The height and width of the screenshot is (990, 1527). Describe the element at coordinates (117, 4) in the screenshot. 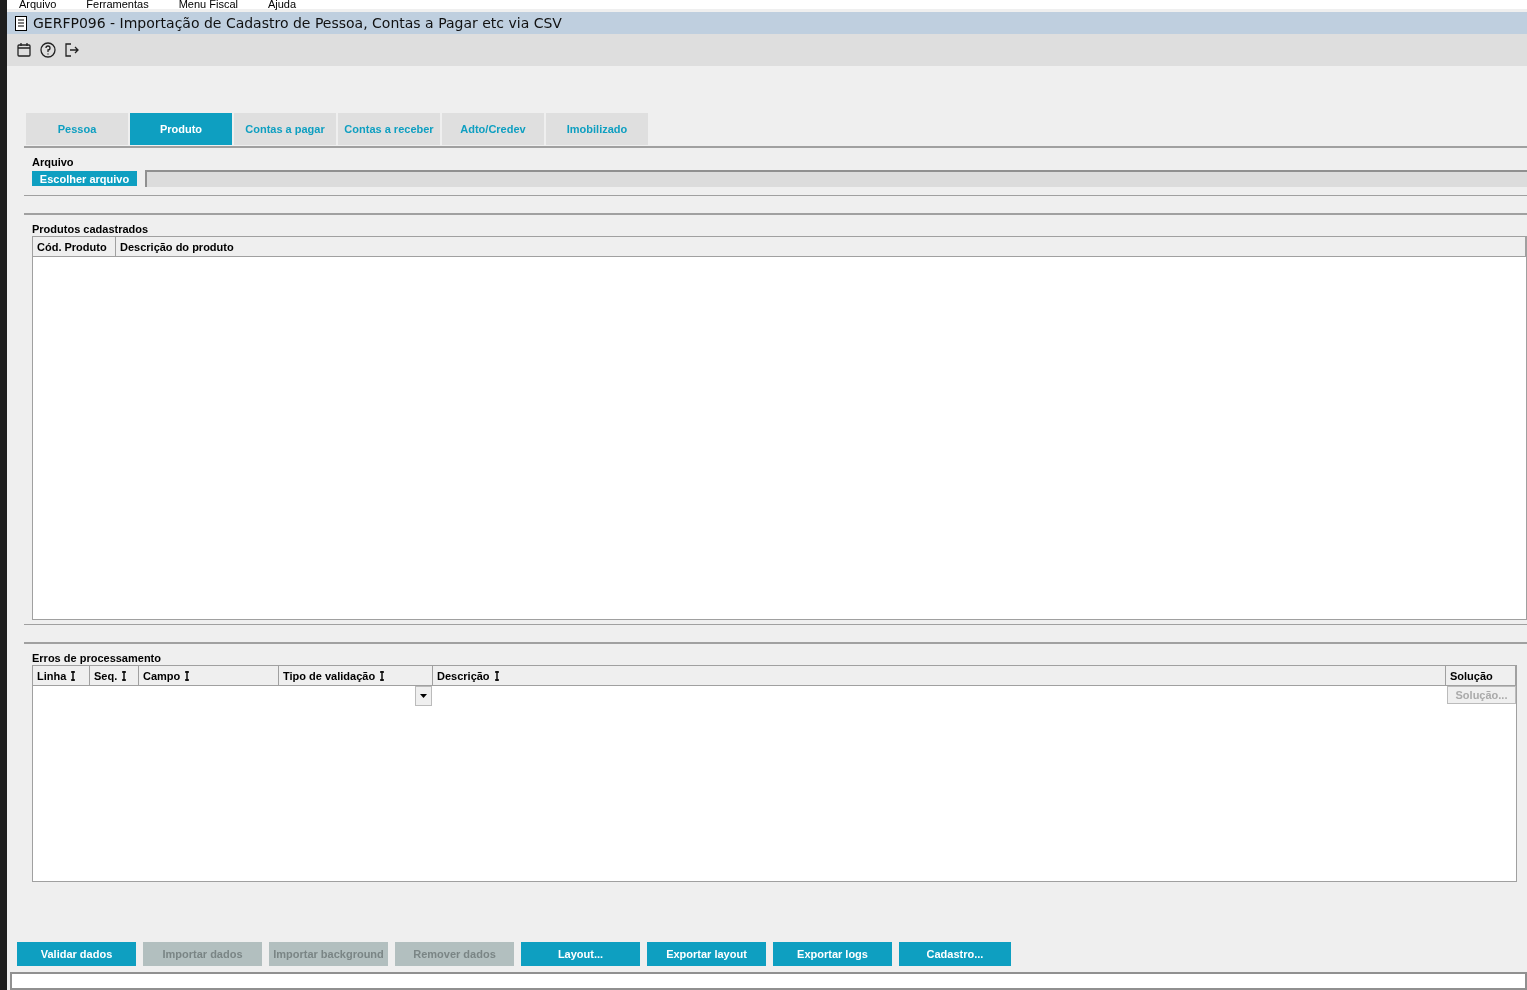

I see `menu-item: Ferramentas` at that location.